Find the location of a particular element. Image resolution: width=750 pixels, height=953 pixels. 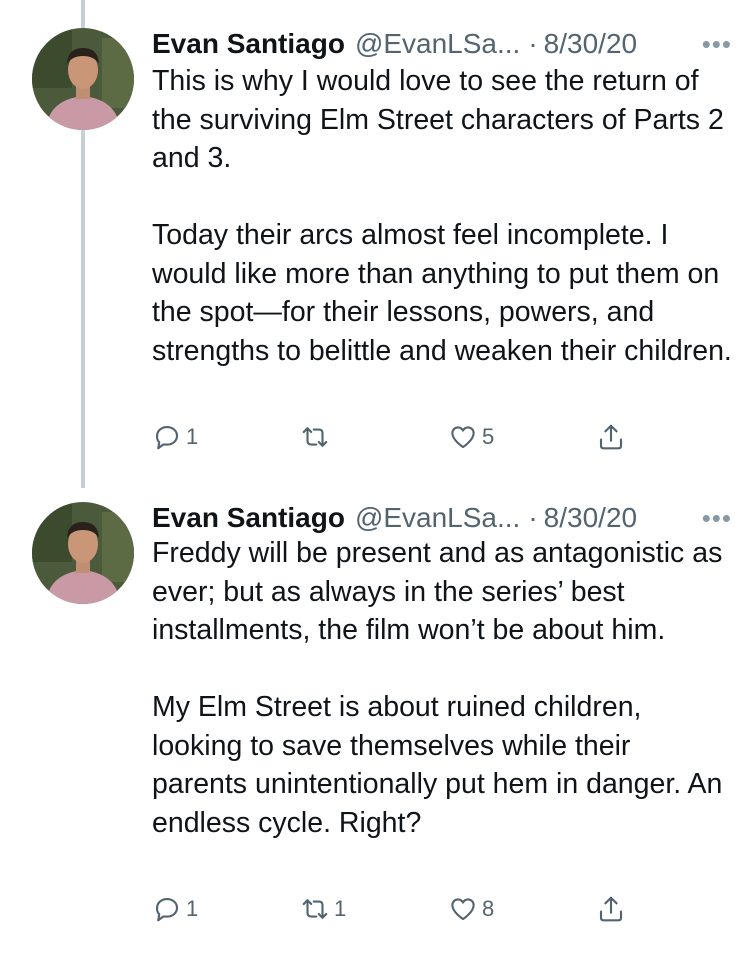

like-count: 5 is located at coordinates (488, 436).